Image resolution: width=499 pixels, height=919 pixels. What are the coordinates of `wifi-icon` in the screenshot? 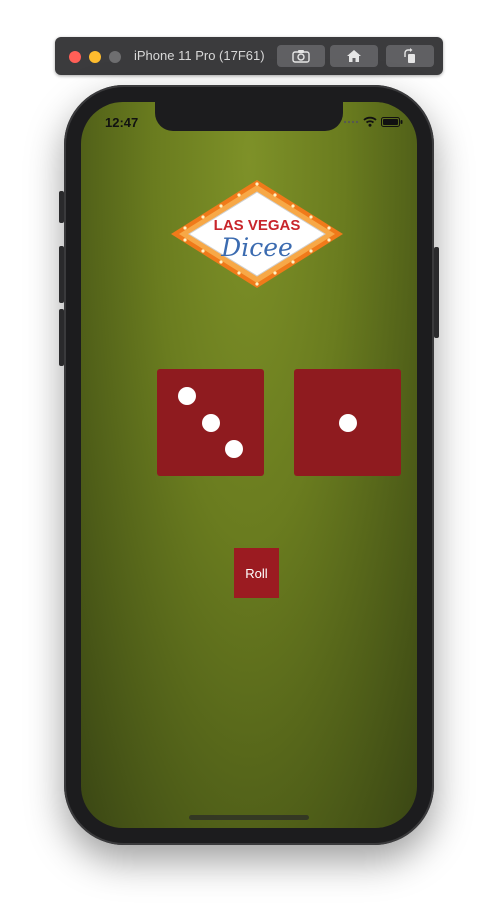 It's located at (370, 121).